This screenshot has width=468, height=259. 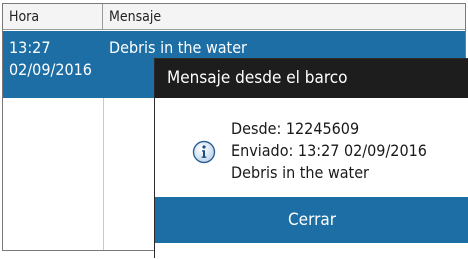 What do you see at coordinates (50, 69) in the screenshot?
I see `row-date: 02/09/2016` at bounding box center [50, 69].